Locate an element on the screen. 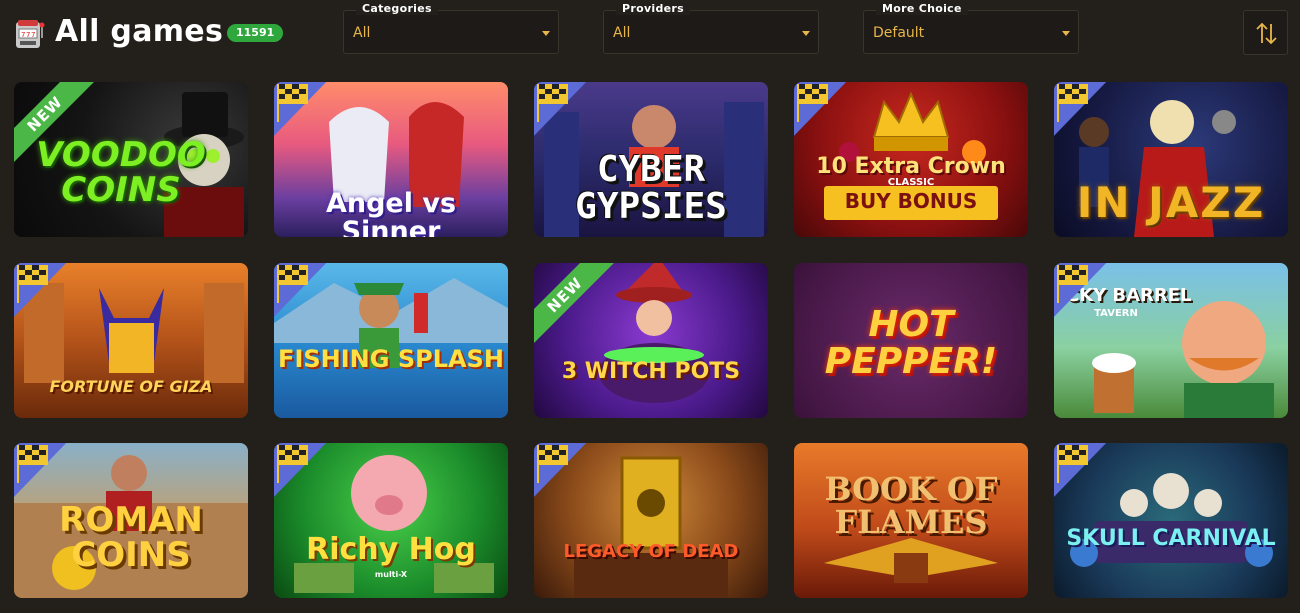 The height and width of the screenshot is (613, 1300). game-card-skull-carnival: SKULL CARNIVAL is located at coordinates (1171, 520).